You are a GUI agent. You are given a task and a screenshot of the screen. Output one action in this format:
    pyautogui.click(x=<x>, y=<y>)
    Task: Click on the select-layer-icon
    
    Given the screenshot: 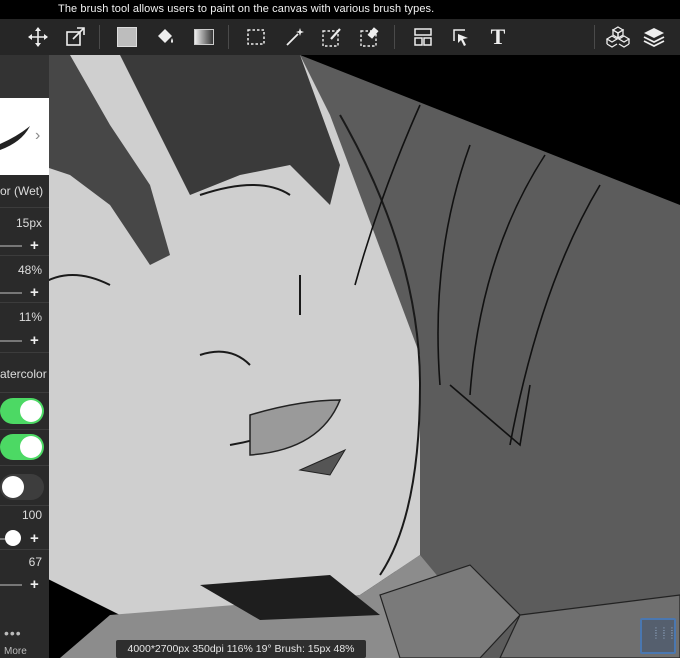 What is the action you would take?
    pyautogui.click(x=461, y=37)
    